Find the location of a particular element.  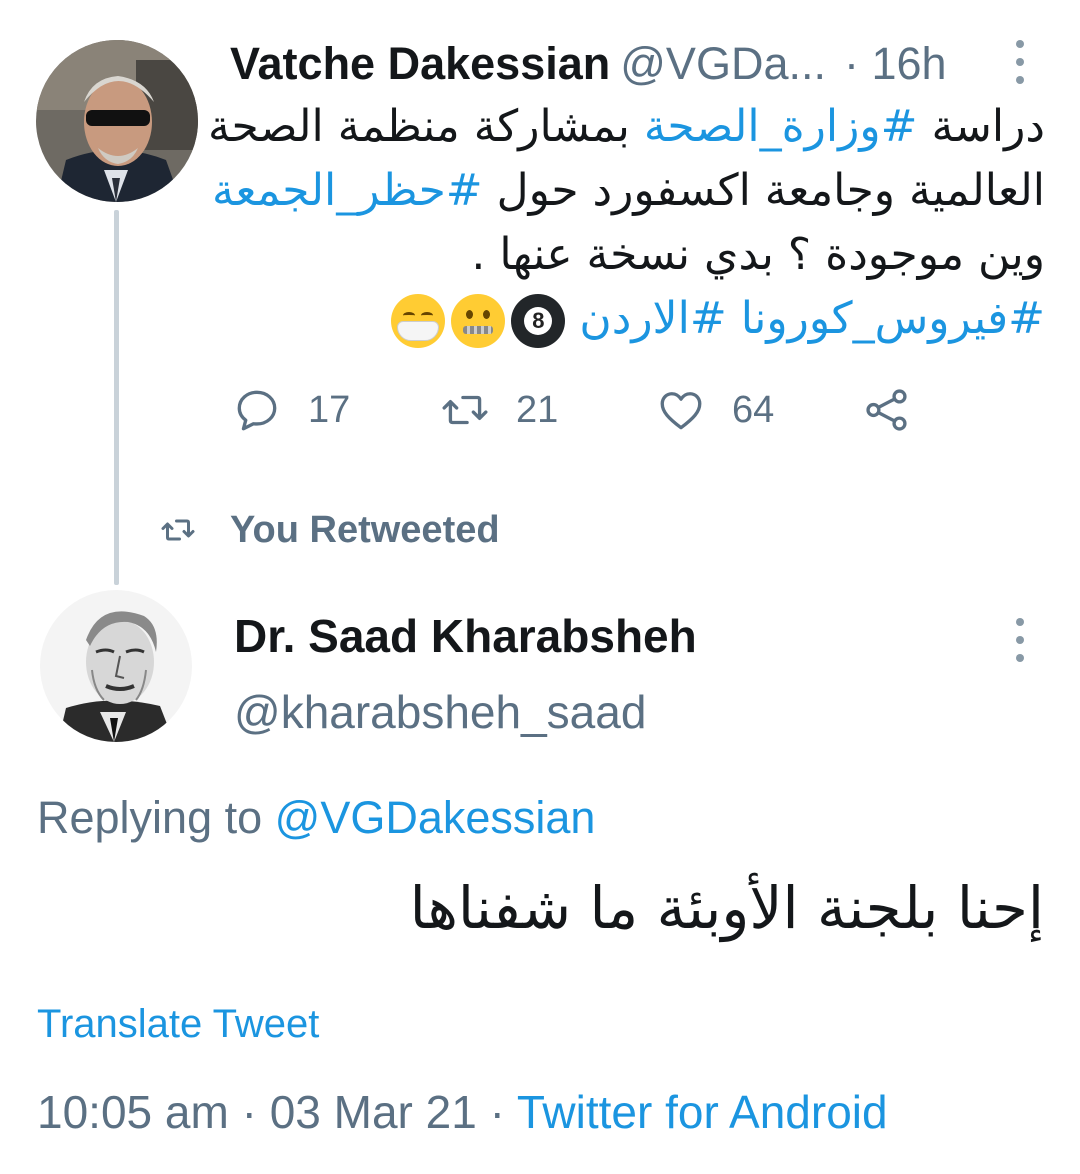

share-icon is located at coordinates (886, 410).